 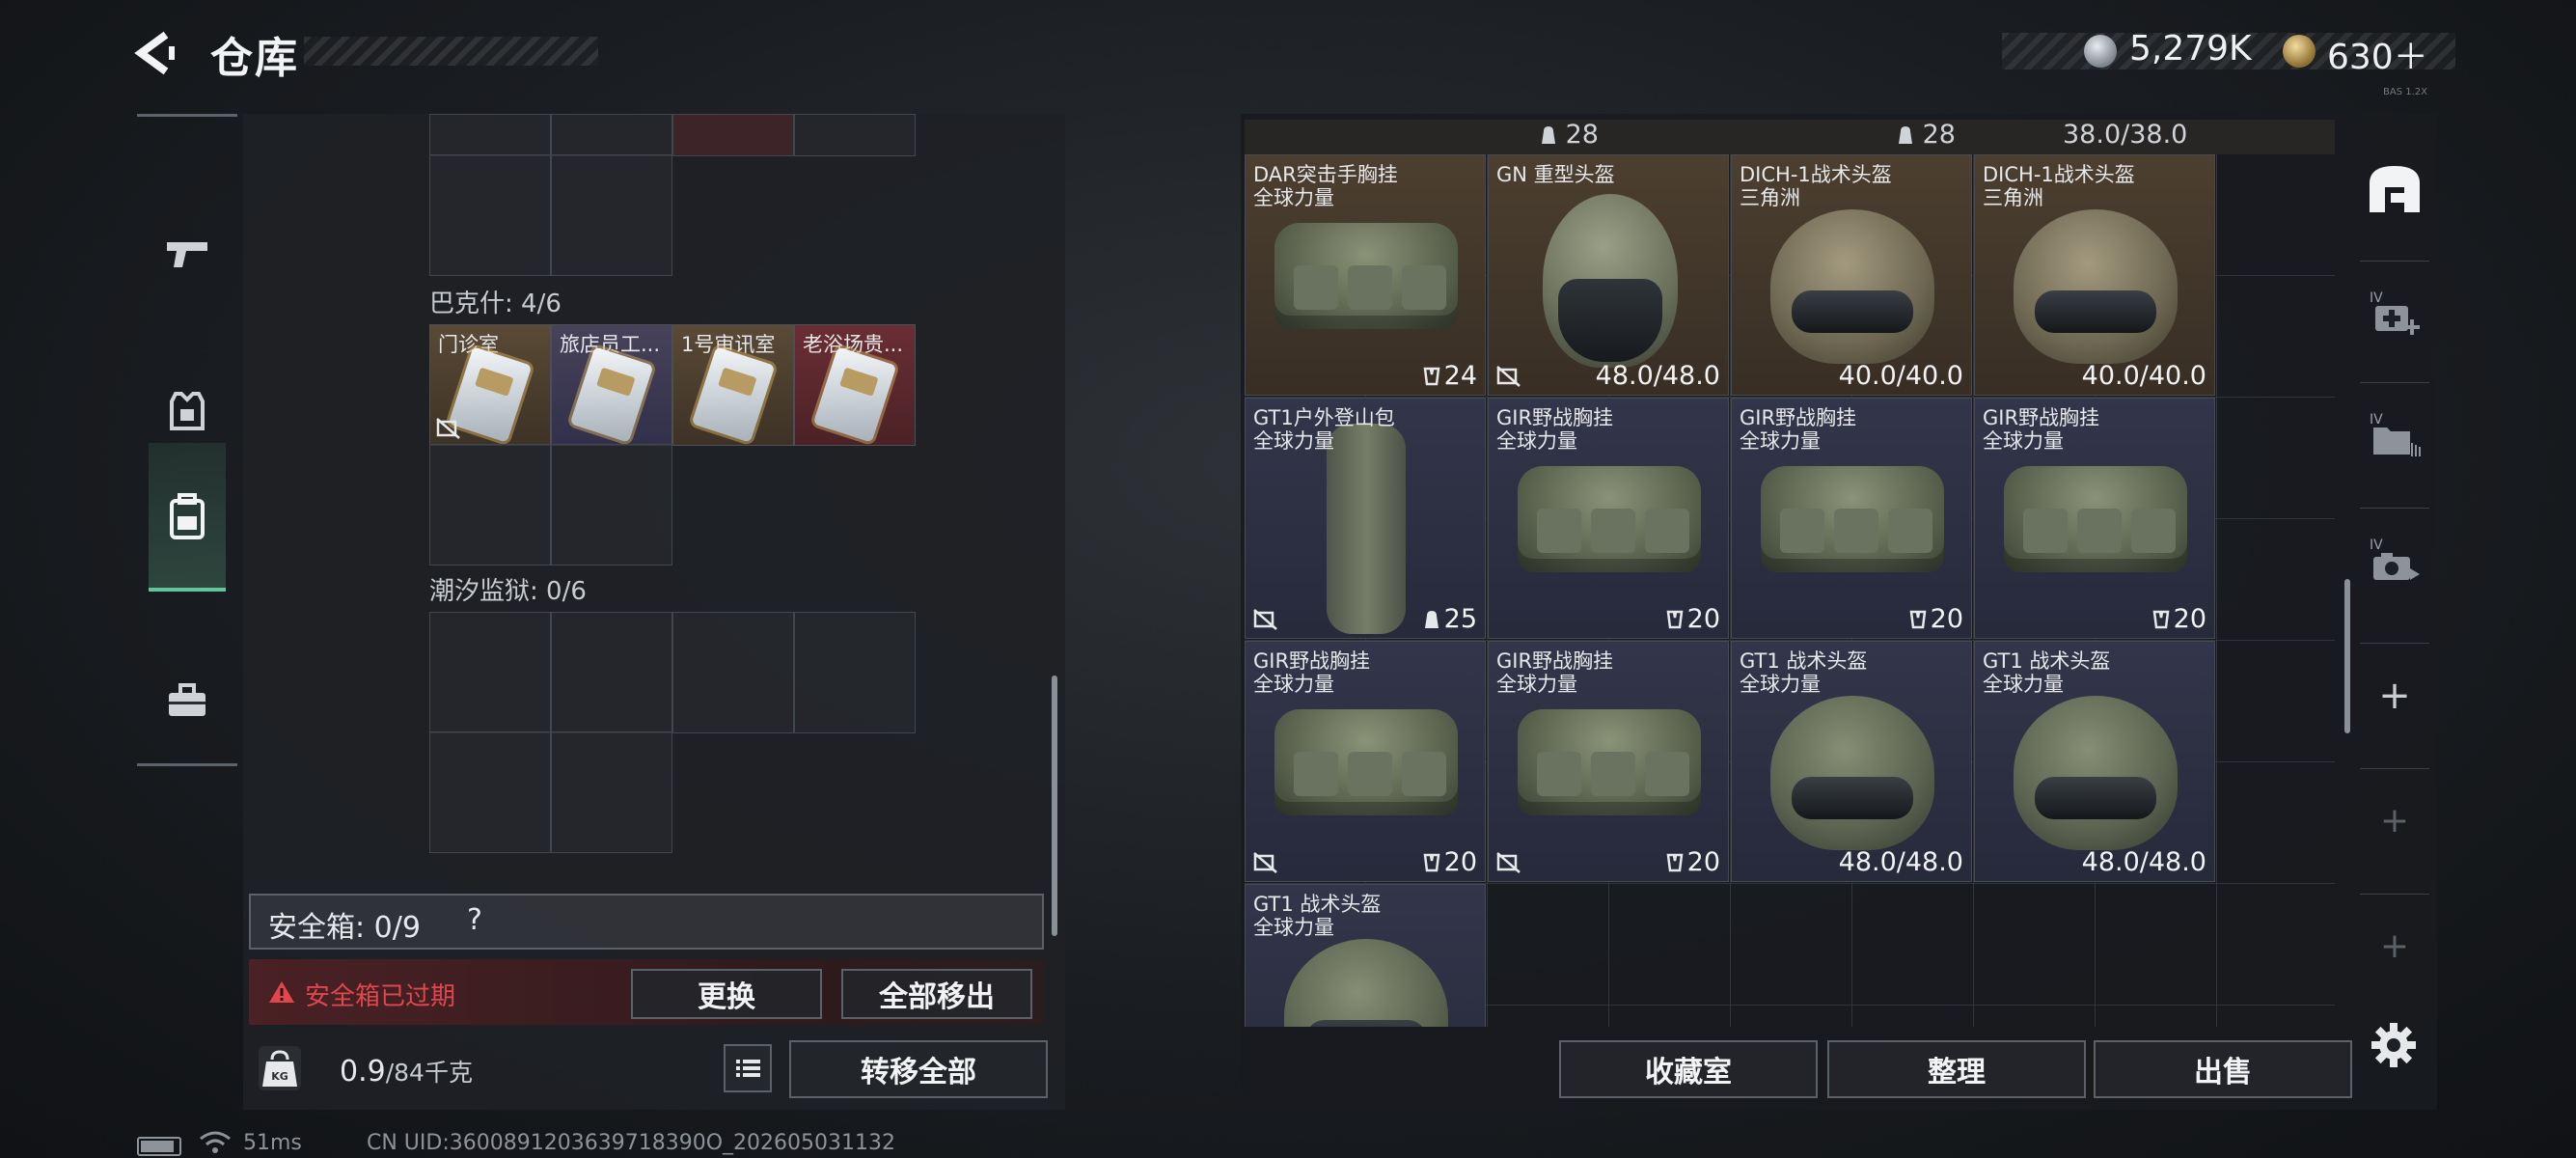 What do you see at coordinates (1956, 1069) in the screenshot?
I see `organize-button: 整理` at bounding box center [1956, 1069].